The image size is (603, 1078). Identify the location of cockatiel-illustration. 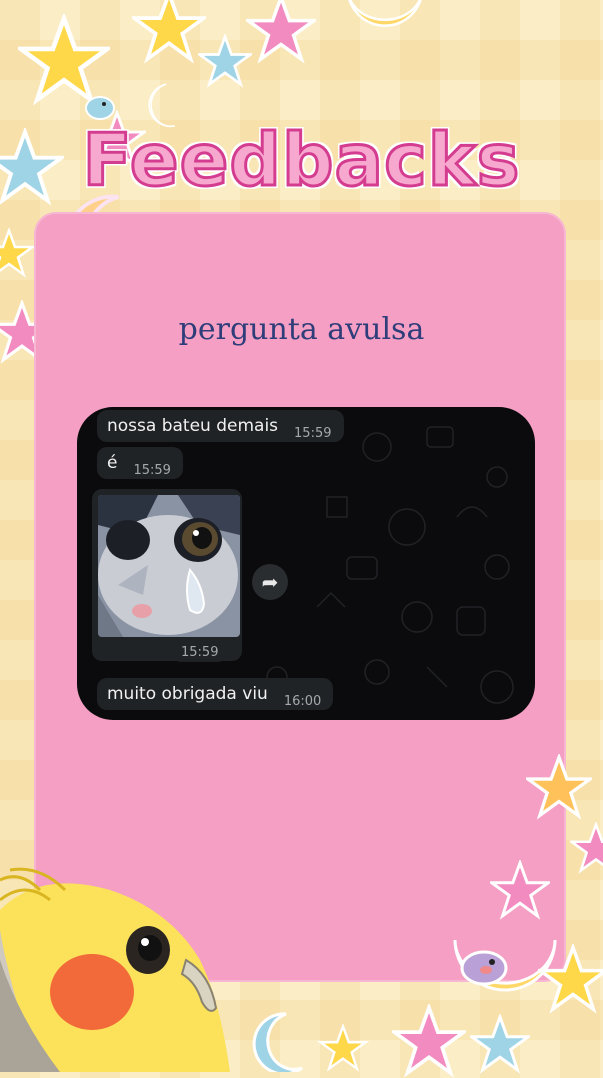
(115, 969).